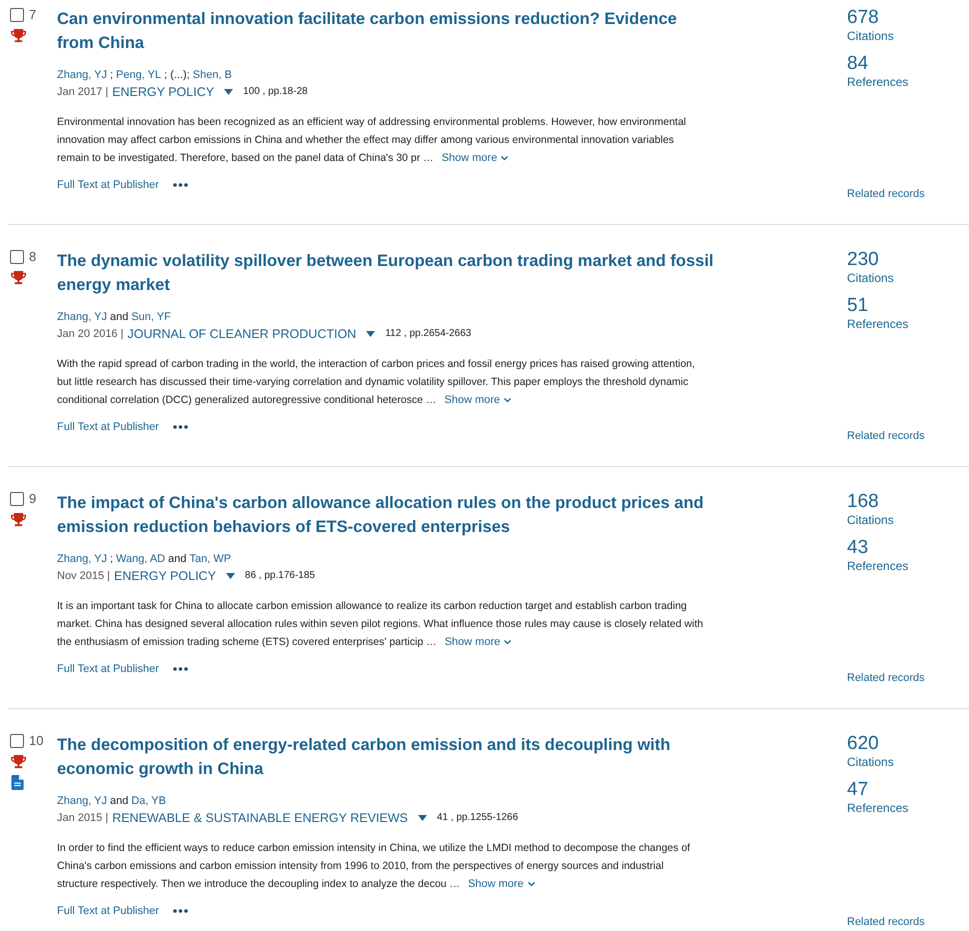 The height and width of the screenshot is (931, 969). Describe the element at coordinates (382, 382) in the screenshot. I see `abstract-text: With the rapid spread of carbon trading in the world, the interaction of carbon prices and fossil energy prices has raised growing attention, but little research has discussed their time-varying correlation and dynamic volatility spillover. This paper employs the threshold dynamic conditional correlation (DCC) generalized autoregressive conditional heterosce … Show more` at that location.